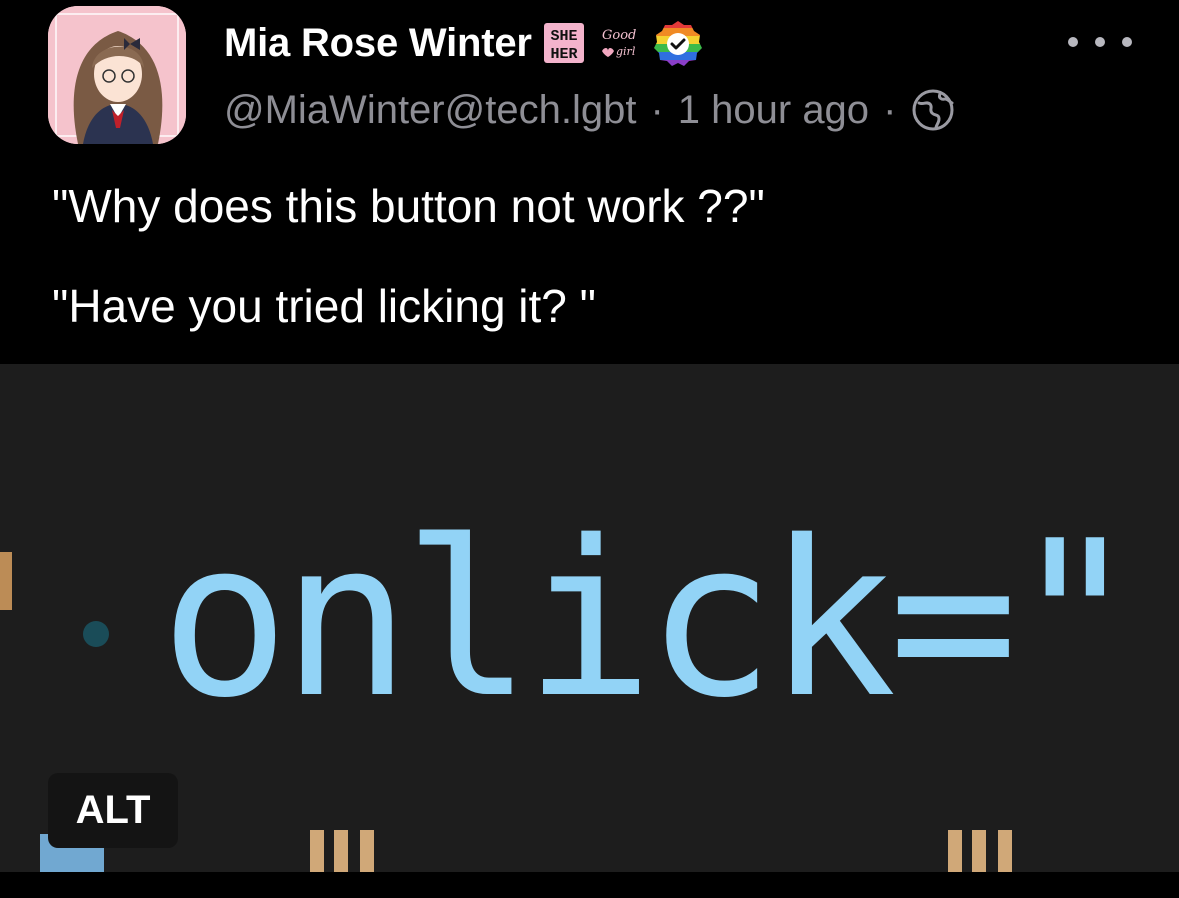 The width and height of the screenshot is (1179, 898). I want to click on avatar-illustration, so click(117, 75).